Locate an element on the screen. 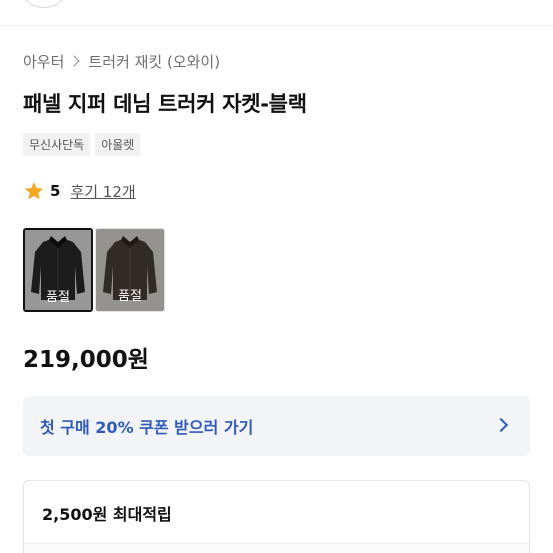  breadcrumb-item-trucker: 트러커 재킷 (오와이) is located at coordinates (154, 61).